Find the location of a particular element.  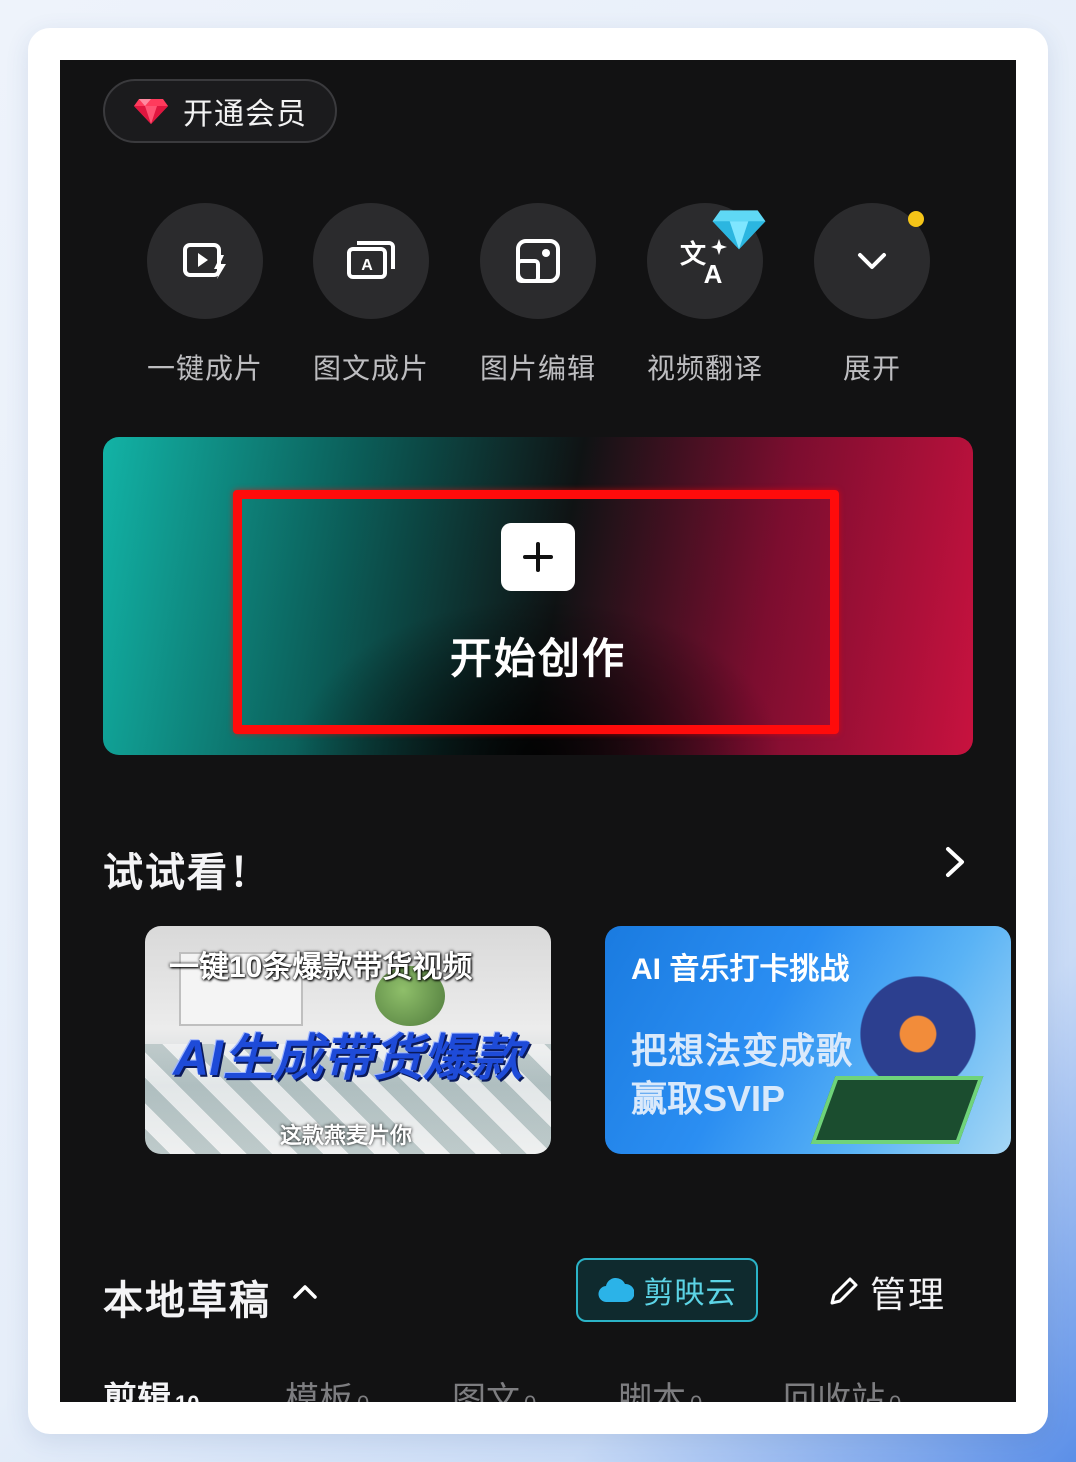

tool-video-translate: 文 A 视频翻译 is located at coordinates (705, 295).